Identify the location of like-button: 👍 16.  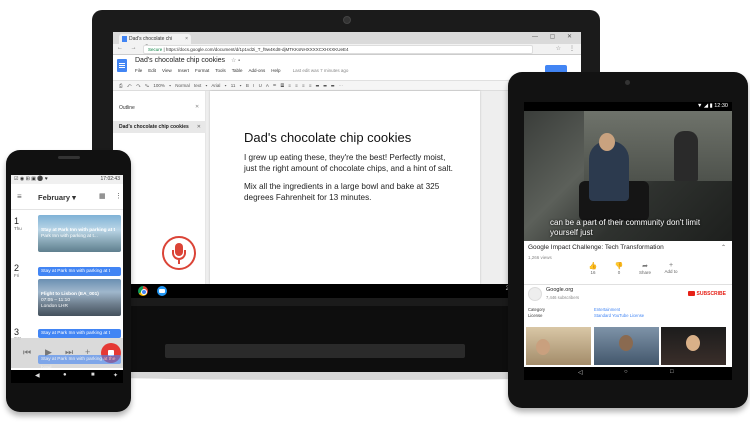
(593, 268).